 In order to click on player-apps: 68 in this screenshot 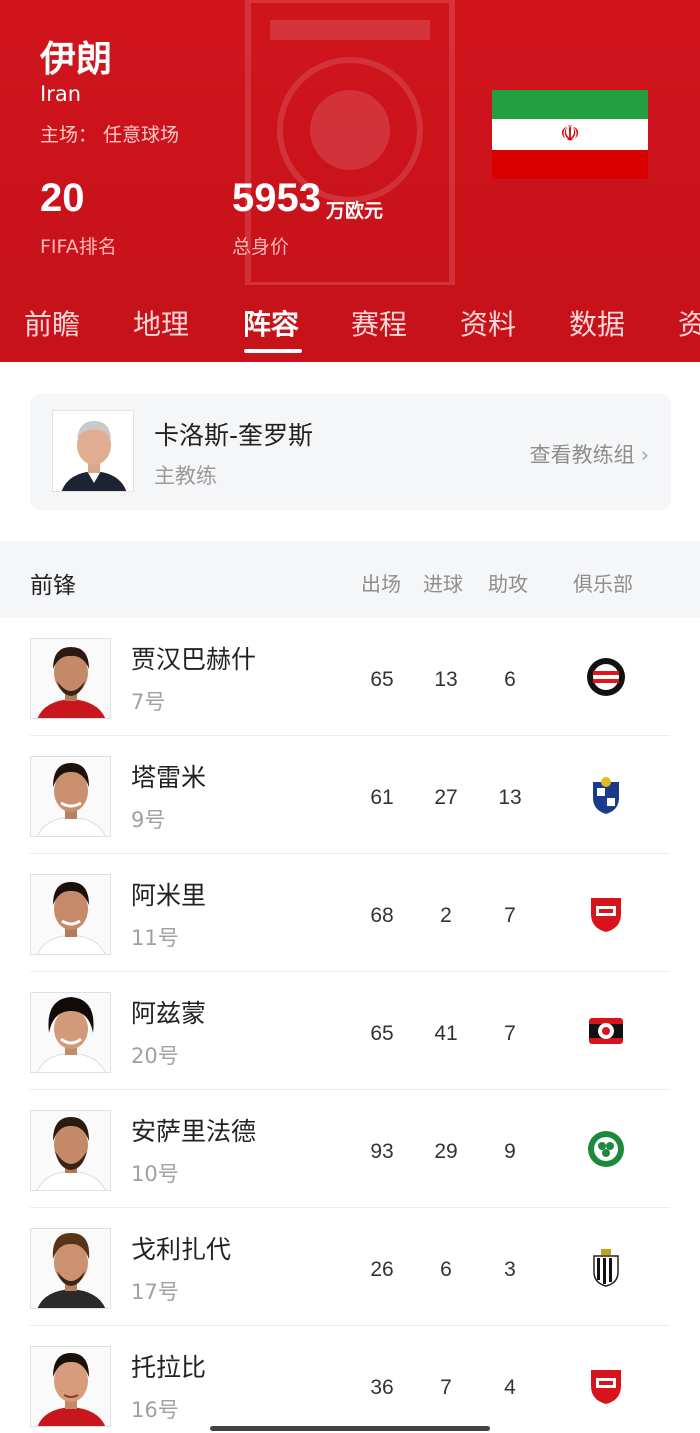, I will do `click(382, 915)`.